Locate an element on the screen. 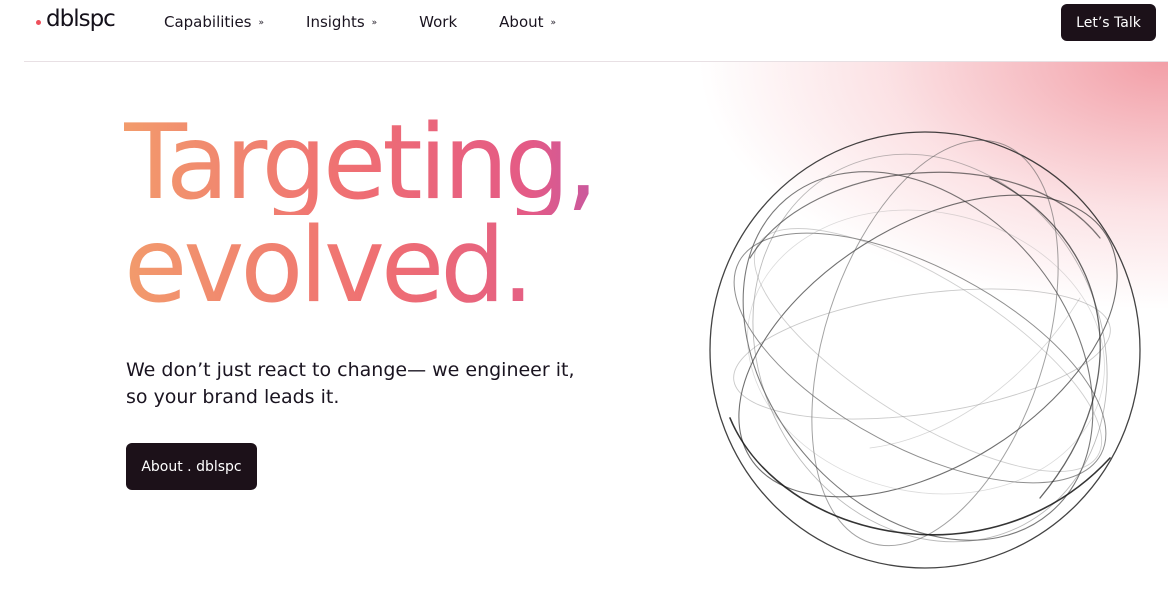  nav-item-insights: Insights » is located at coordinates (341, 22).